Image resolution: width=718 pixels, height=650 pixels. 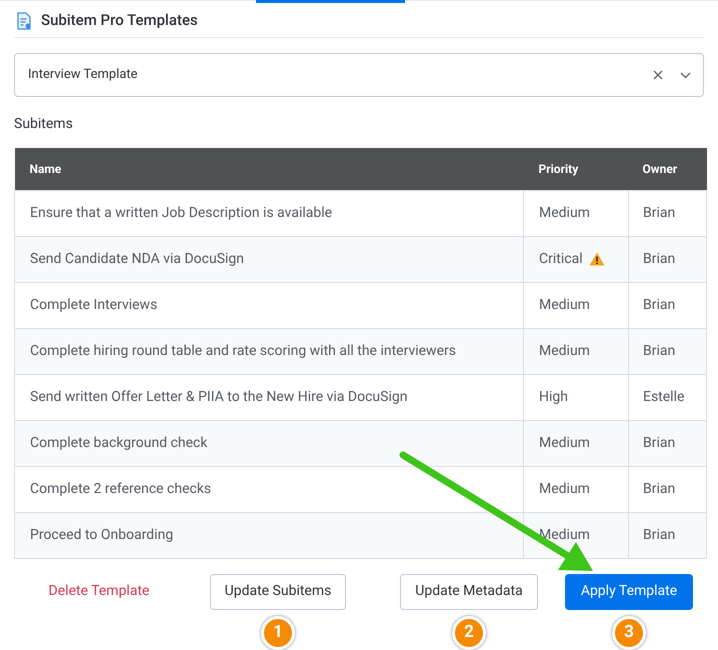 What do you see at coordinates (269, 259) in the screenshot?
I see `table-cell: Send Candidate NDA via DocuSign` at bounding box center [269, 259].